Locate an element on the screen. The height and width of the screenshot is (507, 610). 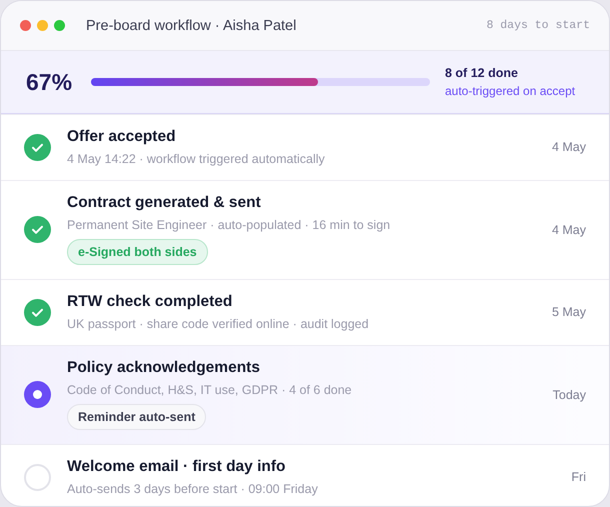
progress-percent: 67% is located at coordinates (50, 82).